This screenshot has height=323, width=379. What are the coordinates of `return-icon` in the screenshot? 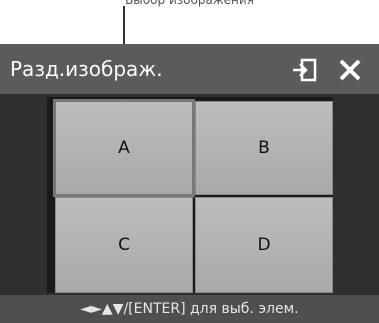 It's located at (305, 70).